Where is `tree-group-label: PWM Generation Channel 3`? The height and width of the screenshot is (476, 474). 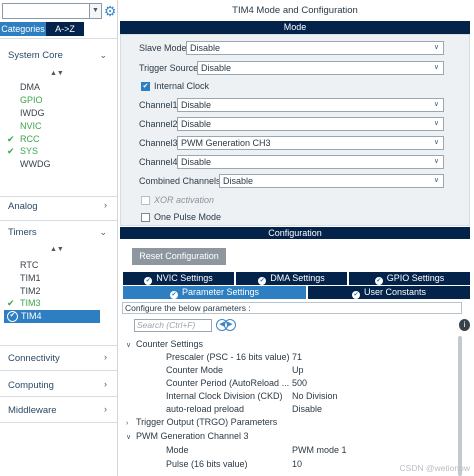
tree-group-label: PWM Generation Channel 3 is located at coordinates (192, 436).